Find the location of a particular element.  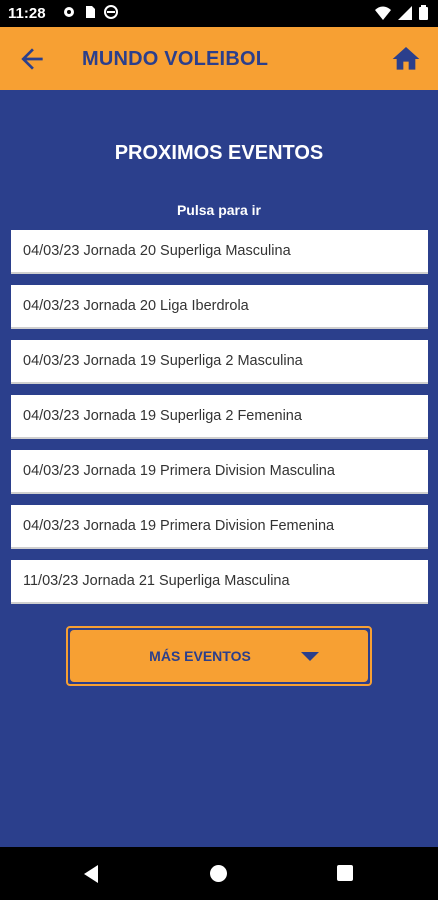

nav-recent-icon is located at coordinates (345, 873).